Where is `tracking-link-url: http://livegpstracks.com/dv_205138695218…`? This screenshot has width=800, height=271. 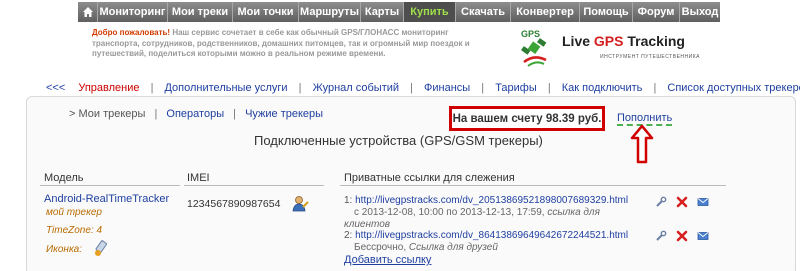
tracking-link-url: http://livegpstracks.com/dv_205138695218… is located at coordinates (491, 200).